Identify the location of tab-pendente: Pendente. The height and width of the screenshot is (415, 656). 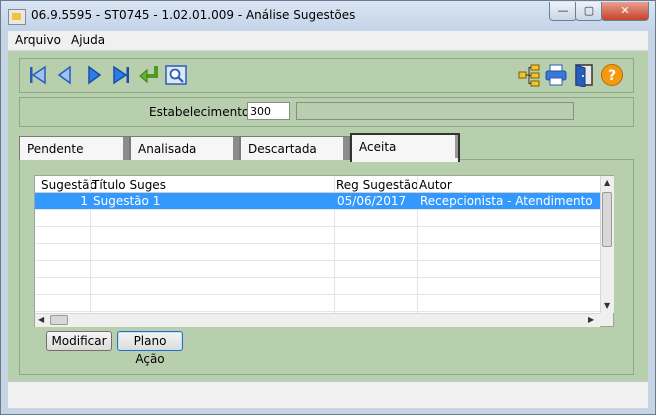
(74, 148).